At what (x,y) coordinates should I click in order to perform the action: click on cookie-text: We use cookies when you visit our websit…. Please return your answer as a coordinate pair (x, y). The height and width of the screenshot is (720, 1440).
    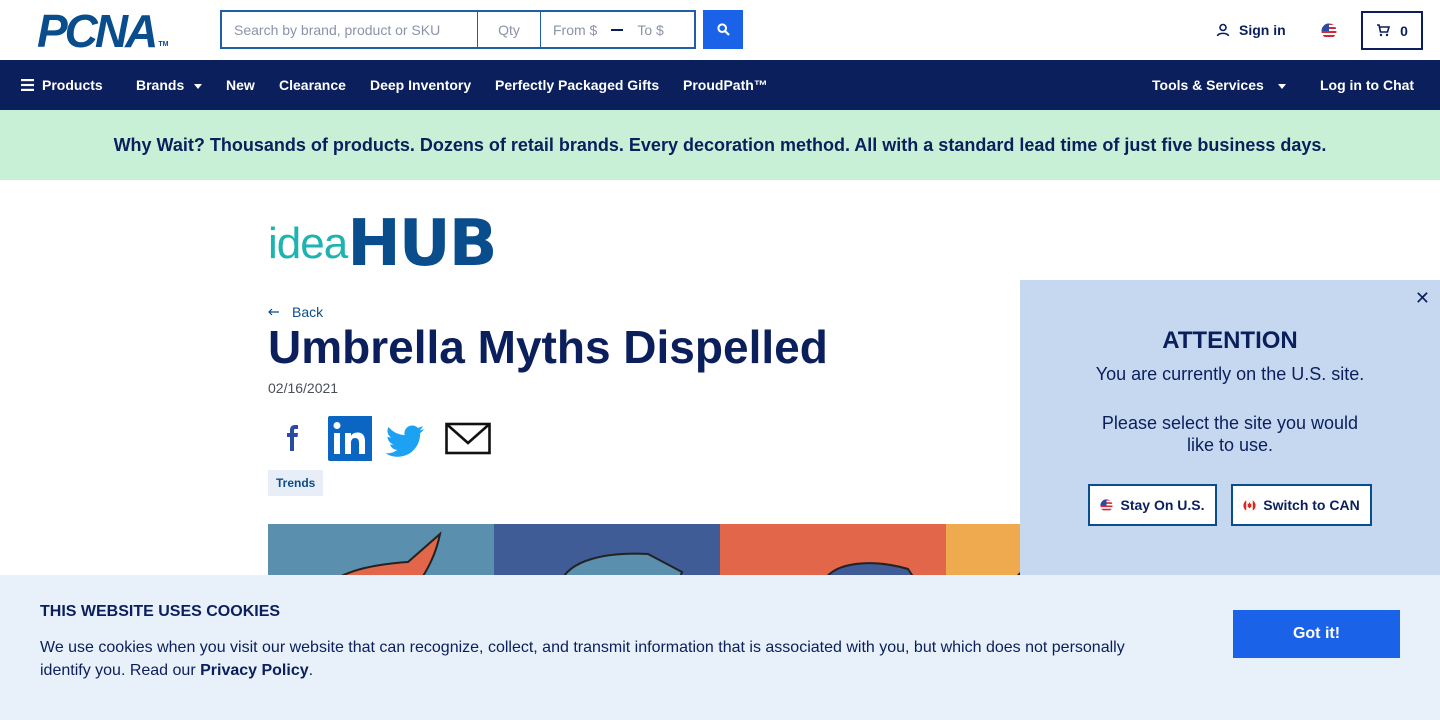
    Looking at the image, I should click on (595, 659).